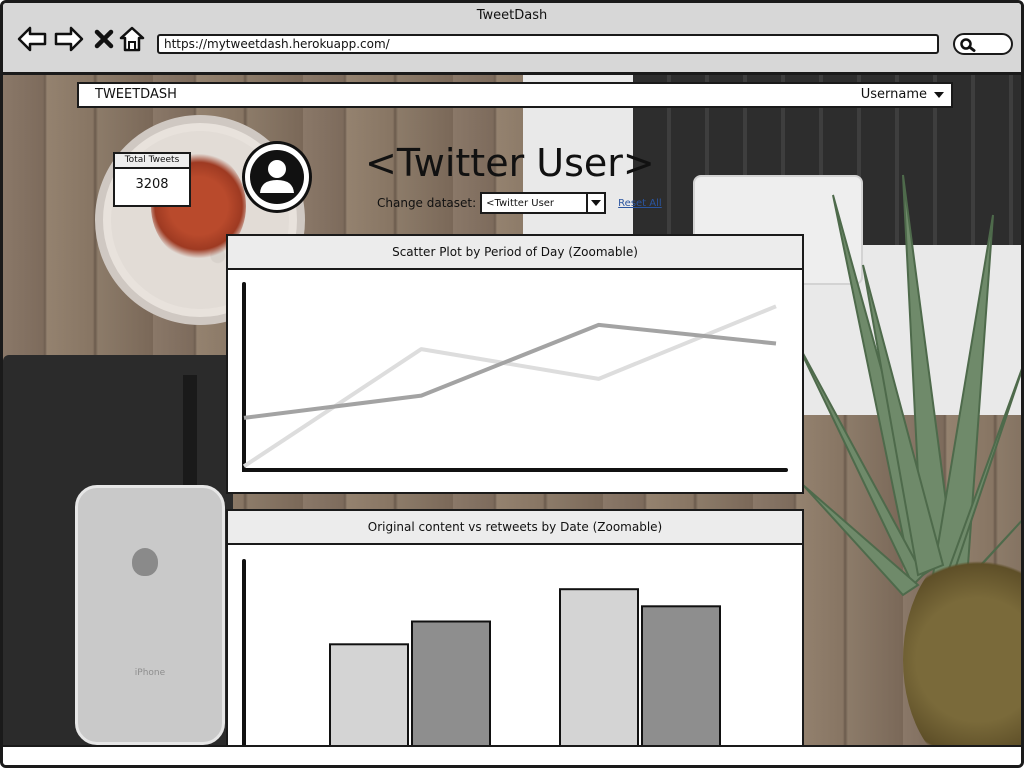 The image size is (1024, 768). I want to click on twitter-user-title: <Twitter User>, so click(510, 163).